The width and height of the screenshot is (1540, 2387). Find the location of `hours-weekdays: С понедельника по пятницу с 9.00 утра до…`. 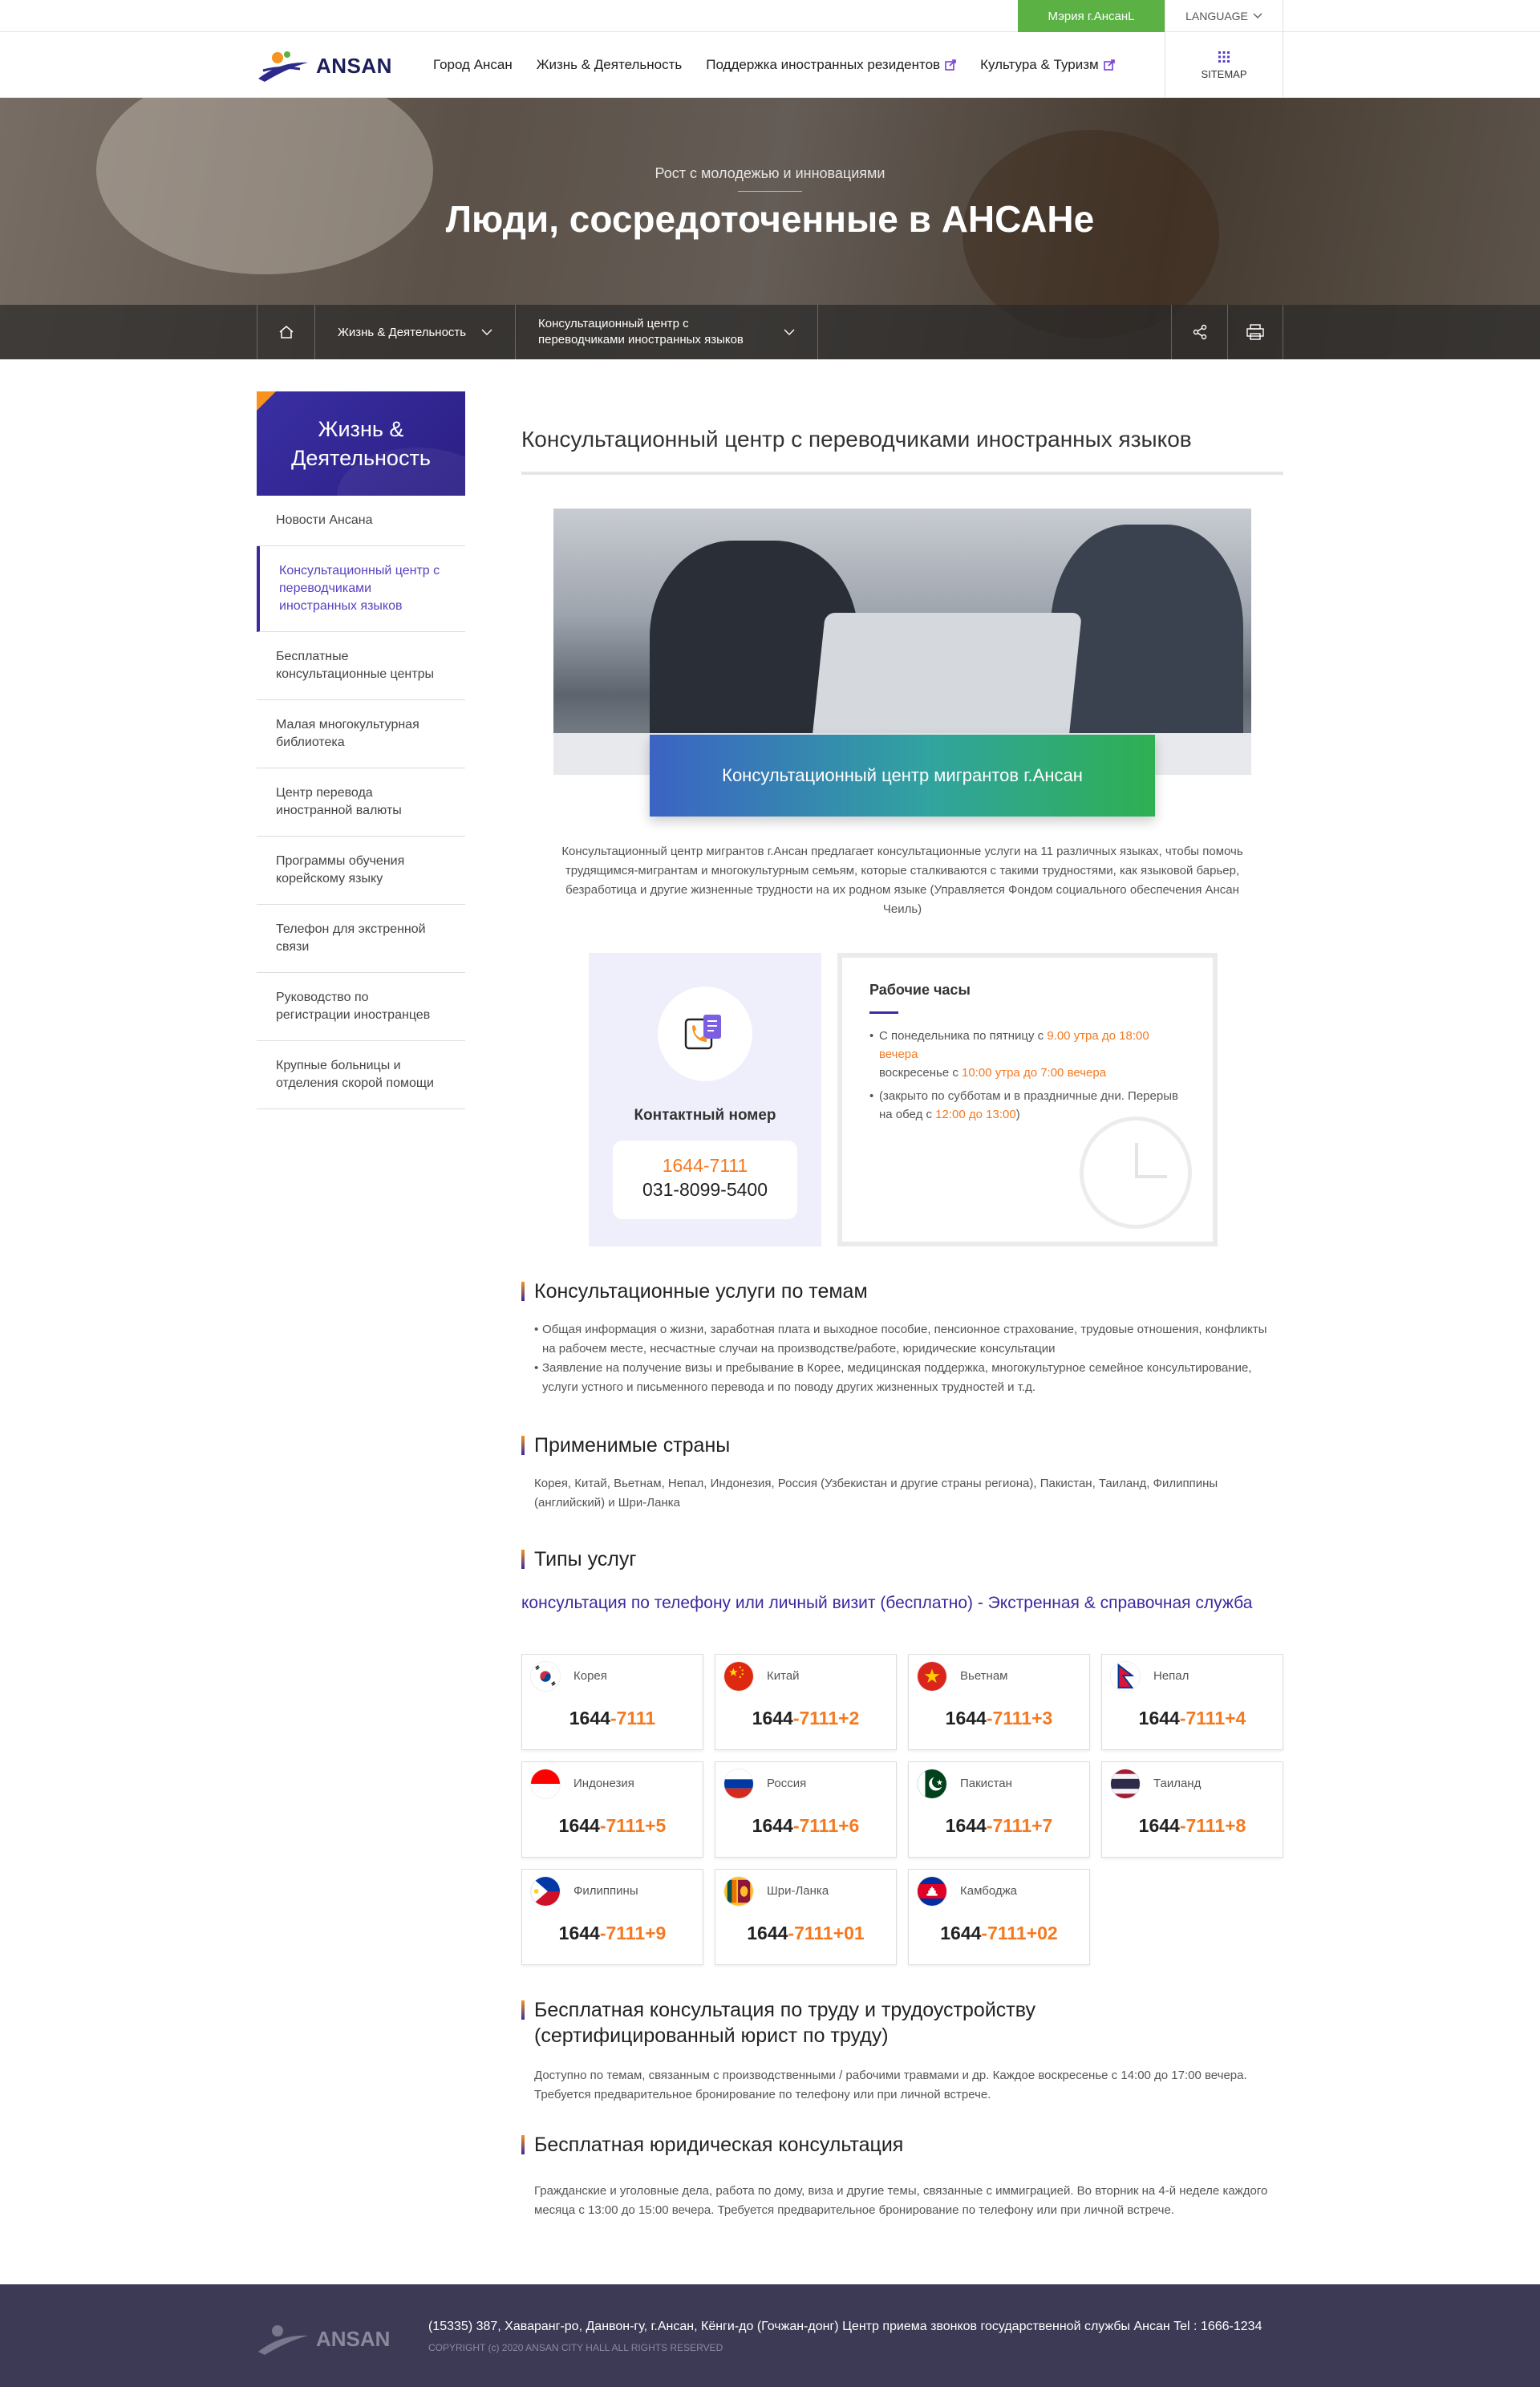

hours-weekdays: С понедельника по пятницу с 9.00 утра до… is located at coordinates (1027, 1054).